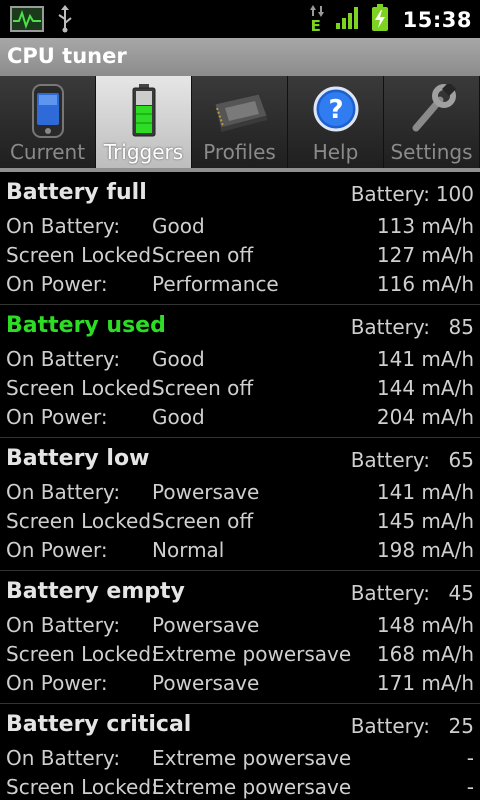 Image resolution: width=480 pixels, height=800 pixels. I want to click on tab-label: Triggers, so click(143, 152).